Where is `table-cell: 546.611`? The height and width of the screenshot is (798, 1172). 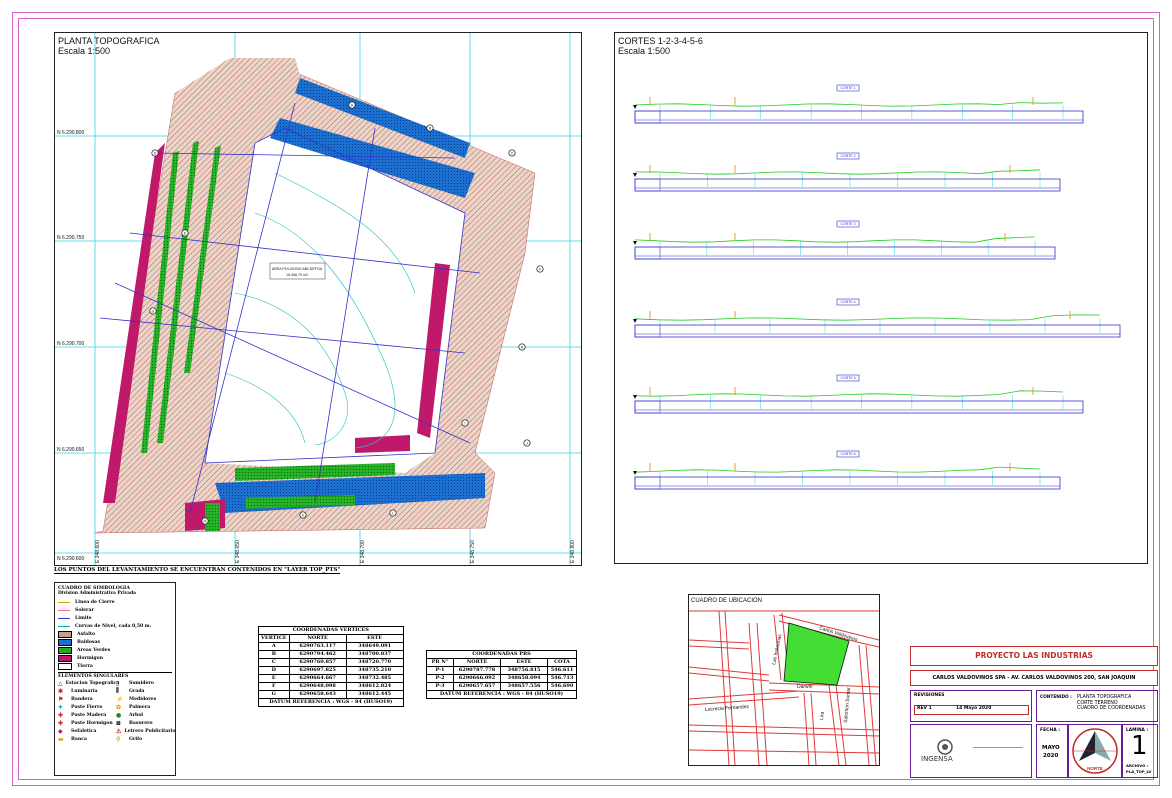 table-cell: 546.611 is located at coordinates (562, 670).